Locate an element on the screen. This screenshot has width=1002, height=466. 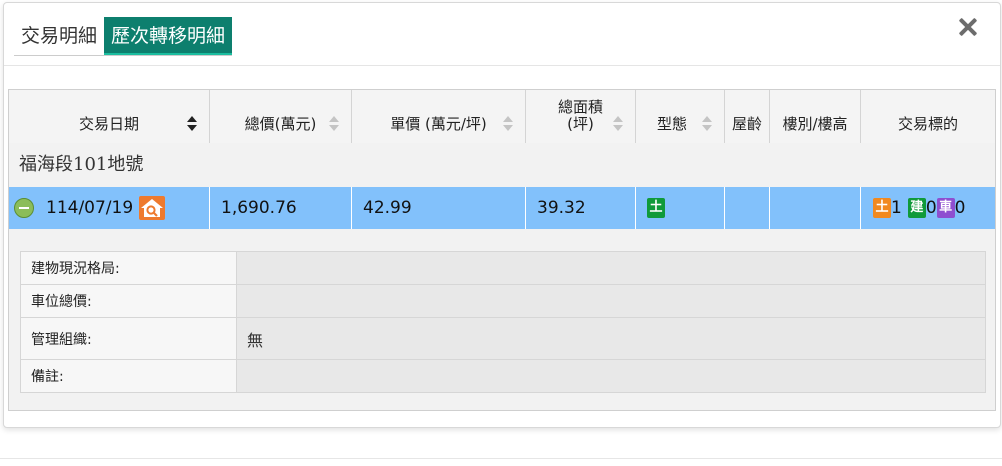
building-count: 0 is located at coordinates (931, 208).